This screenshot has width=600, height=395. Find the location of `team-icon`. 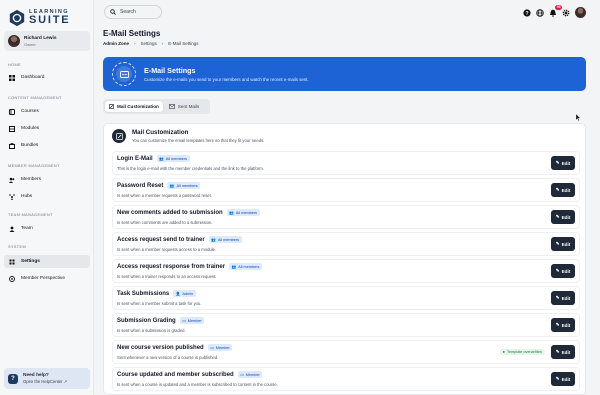

team-icon is located at coordinates (12, 229).